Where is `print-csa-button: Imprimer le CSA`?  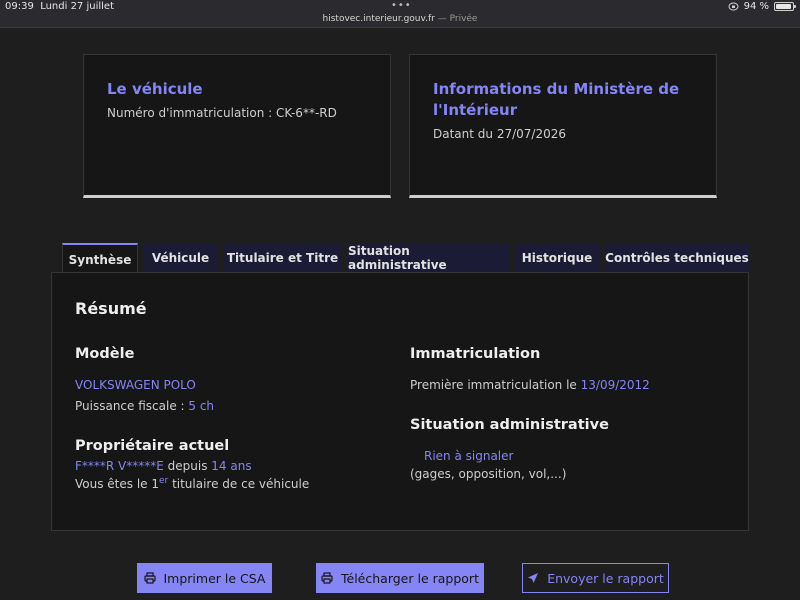
print-csa-button: Imprimer le CSA is located at coordinates (204, 578).